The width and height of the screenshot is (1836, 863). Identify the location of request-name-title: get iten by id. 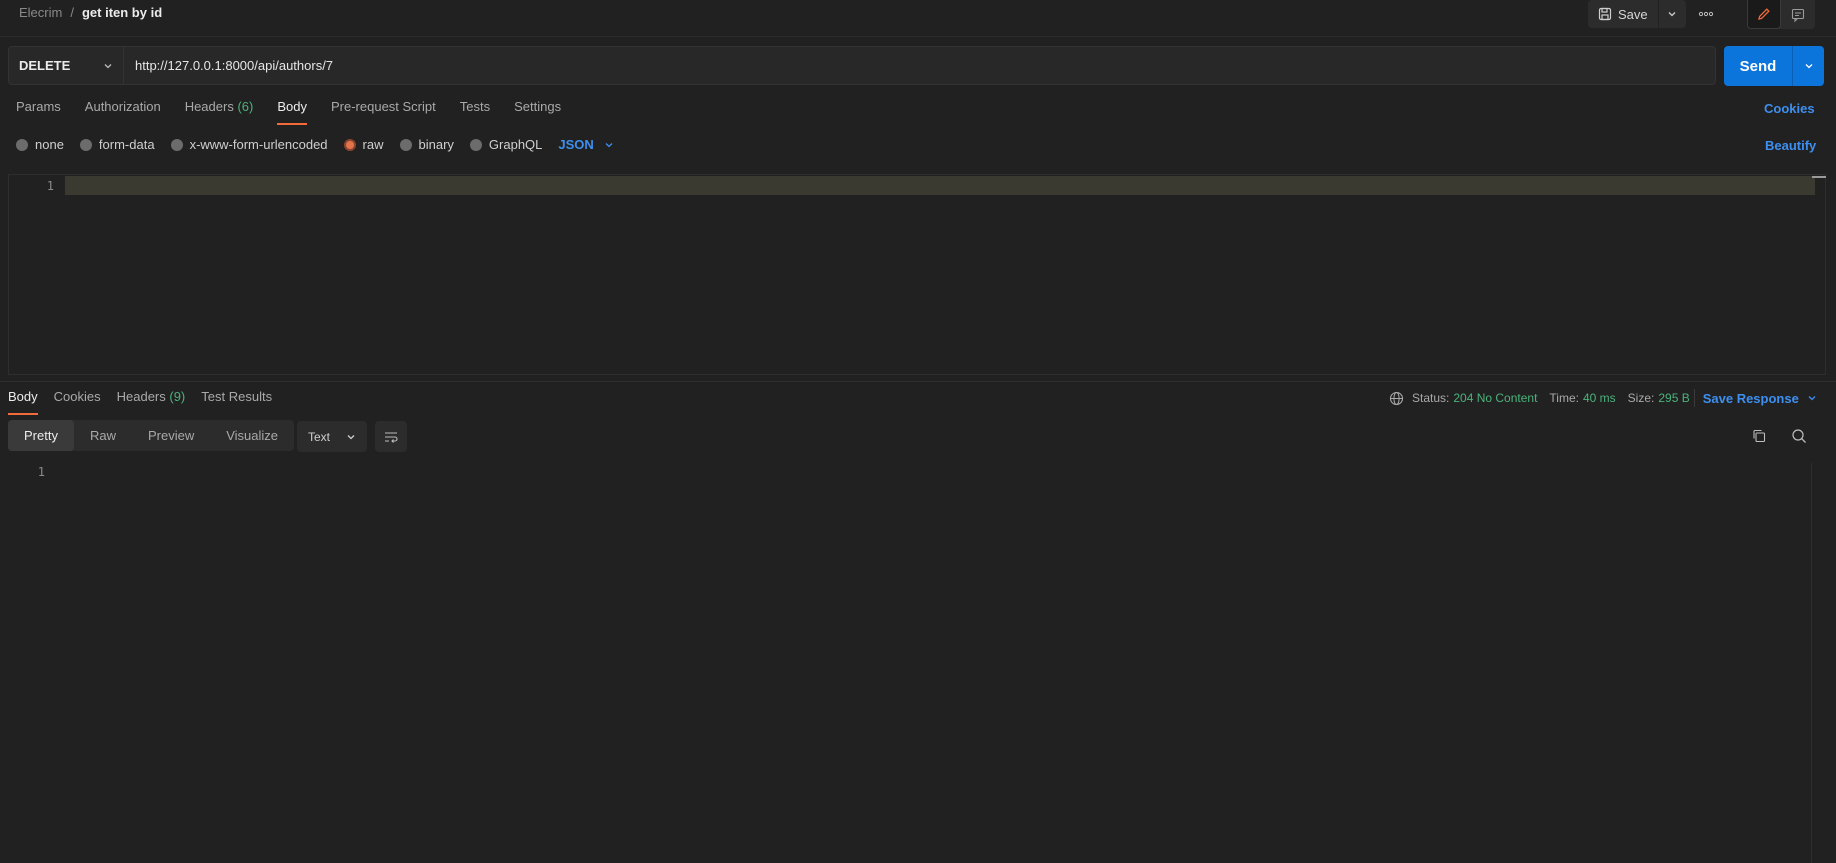
(122, 12).